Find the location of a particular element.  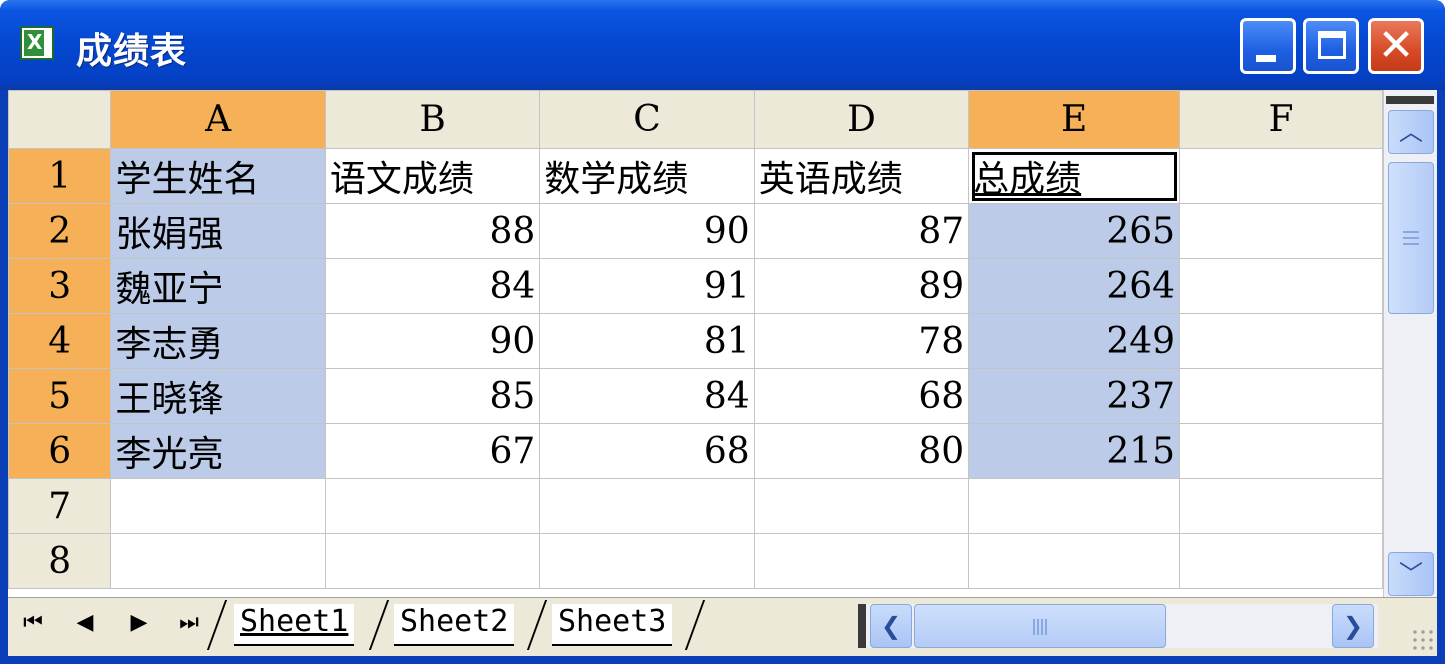

table-row: 3 魏亚宁 84 91 89 264 is located at coordinates (695, 286).